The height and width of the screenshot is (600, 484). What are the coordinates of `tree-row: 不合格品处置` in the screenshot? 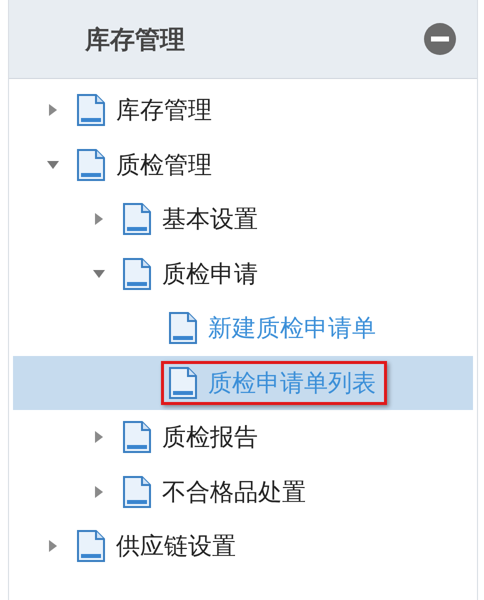 It's located at (243, 491).